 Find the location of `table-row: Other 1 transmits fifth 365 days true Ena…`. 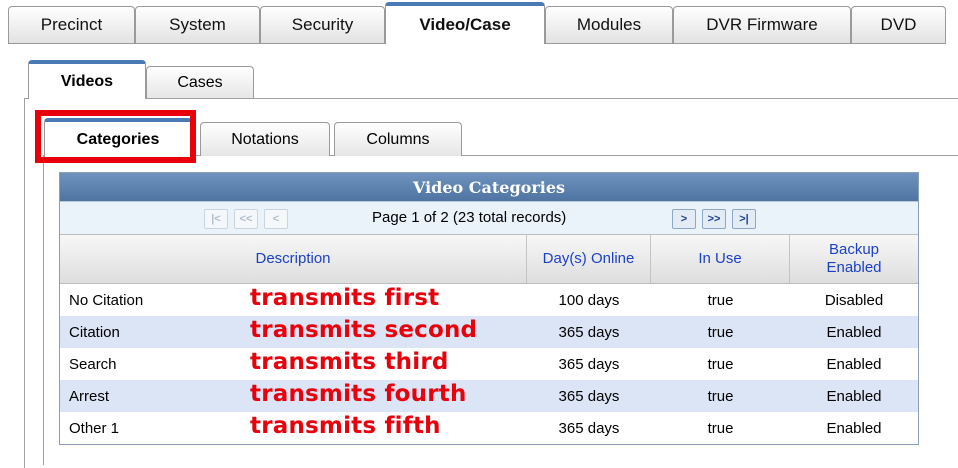

table-row: Other 1 transmits fifth 365 days true Ena… is located at coordinates (489, 428).